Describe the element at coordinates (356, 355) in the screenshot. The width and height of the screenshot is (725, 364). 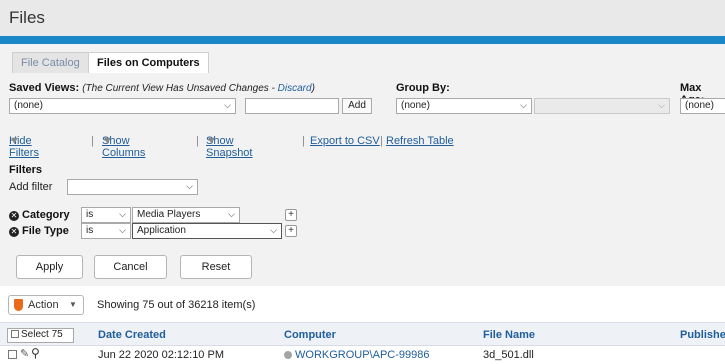
I see `cell-computer: WORKGROUP\APC-99986` at that location.